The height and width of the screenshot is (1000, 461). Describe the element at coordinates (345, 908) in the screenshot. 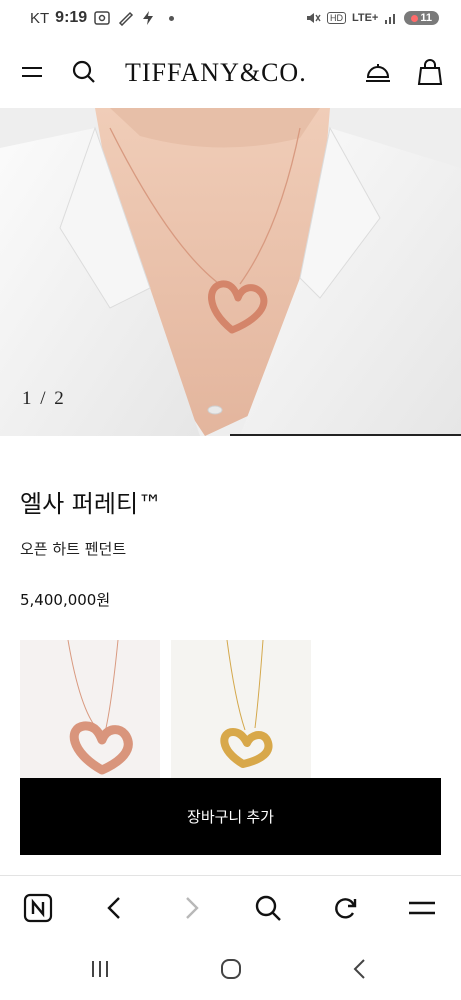

I see `refresh-icon` at that location.